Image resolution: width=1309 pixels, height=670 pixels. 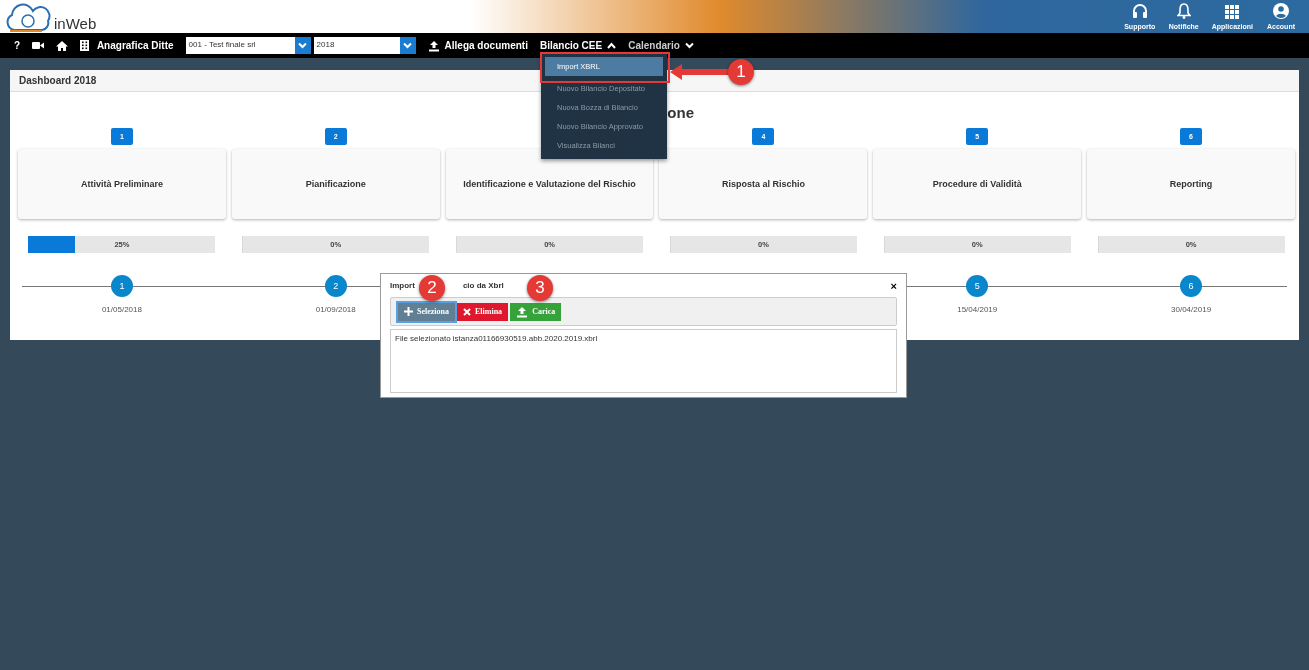 I want to click on year-select: 2018, so click(x=364, y=45).